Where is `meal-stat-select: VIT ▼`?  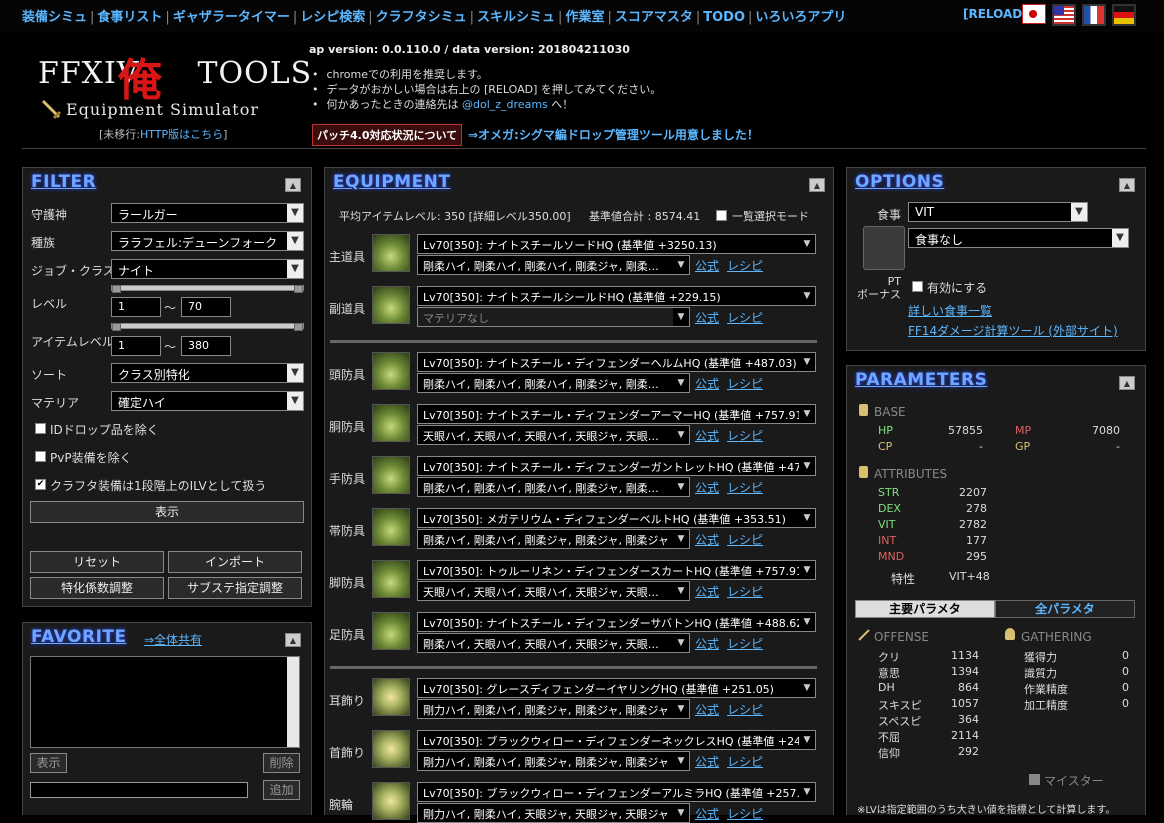
meal-stat-select: VIT ▼ is located at coordinates (998, 212).